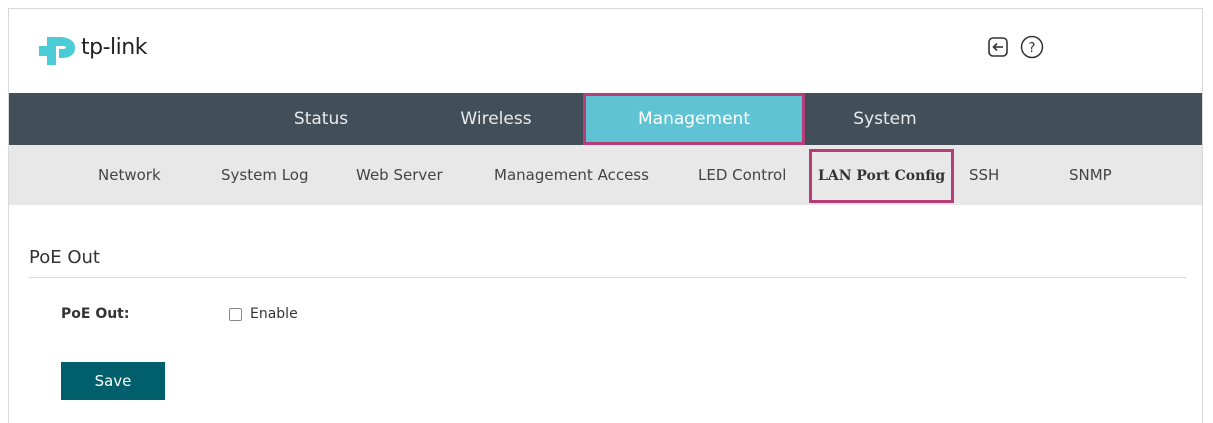  What do you see at coordinates (607, 277) in the screenshot?
I see `section-divider` at bounding box center [607, 277].